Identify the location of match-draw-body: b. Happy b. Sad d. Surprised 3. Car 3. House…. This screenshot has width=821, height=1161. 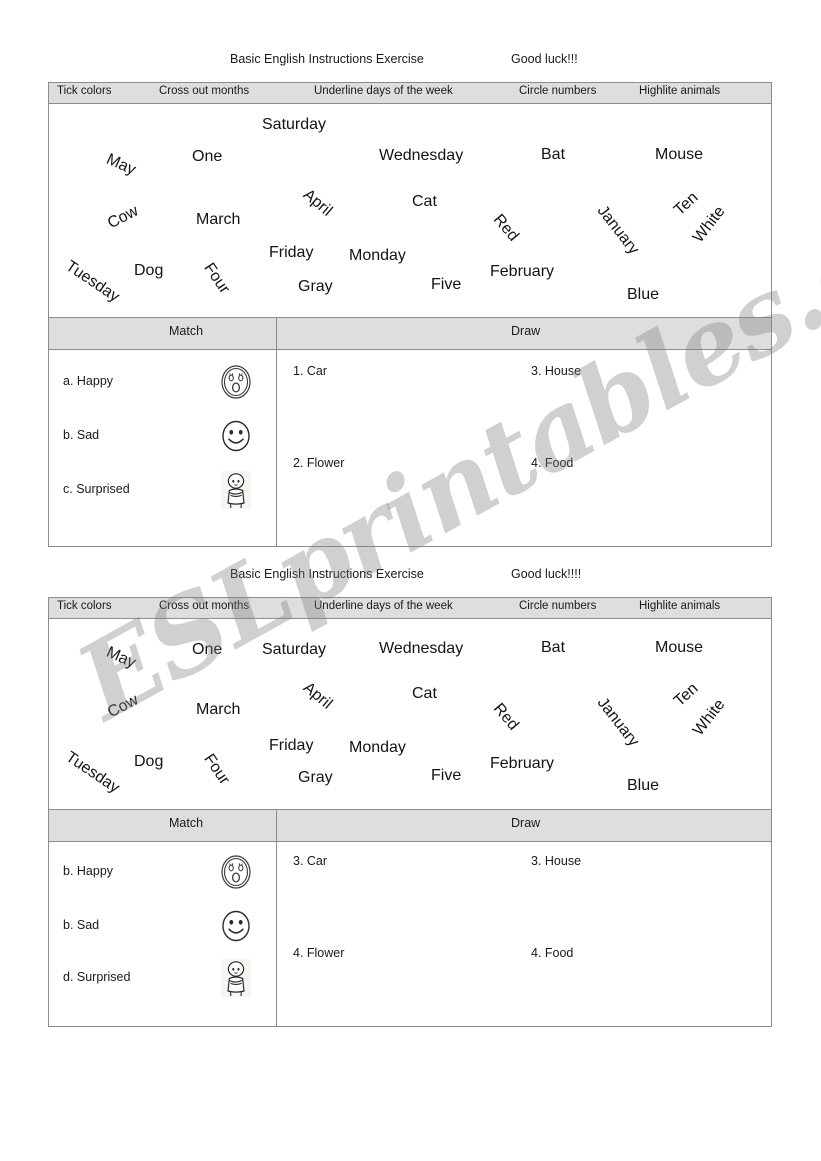
(410, 934).